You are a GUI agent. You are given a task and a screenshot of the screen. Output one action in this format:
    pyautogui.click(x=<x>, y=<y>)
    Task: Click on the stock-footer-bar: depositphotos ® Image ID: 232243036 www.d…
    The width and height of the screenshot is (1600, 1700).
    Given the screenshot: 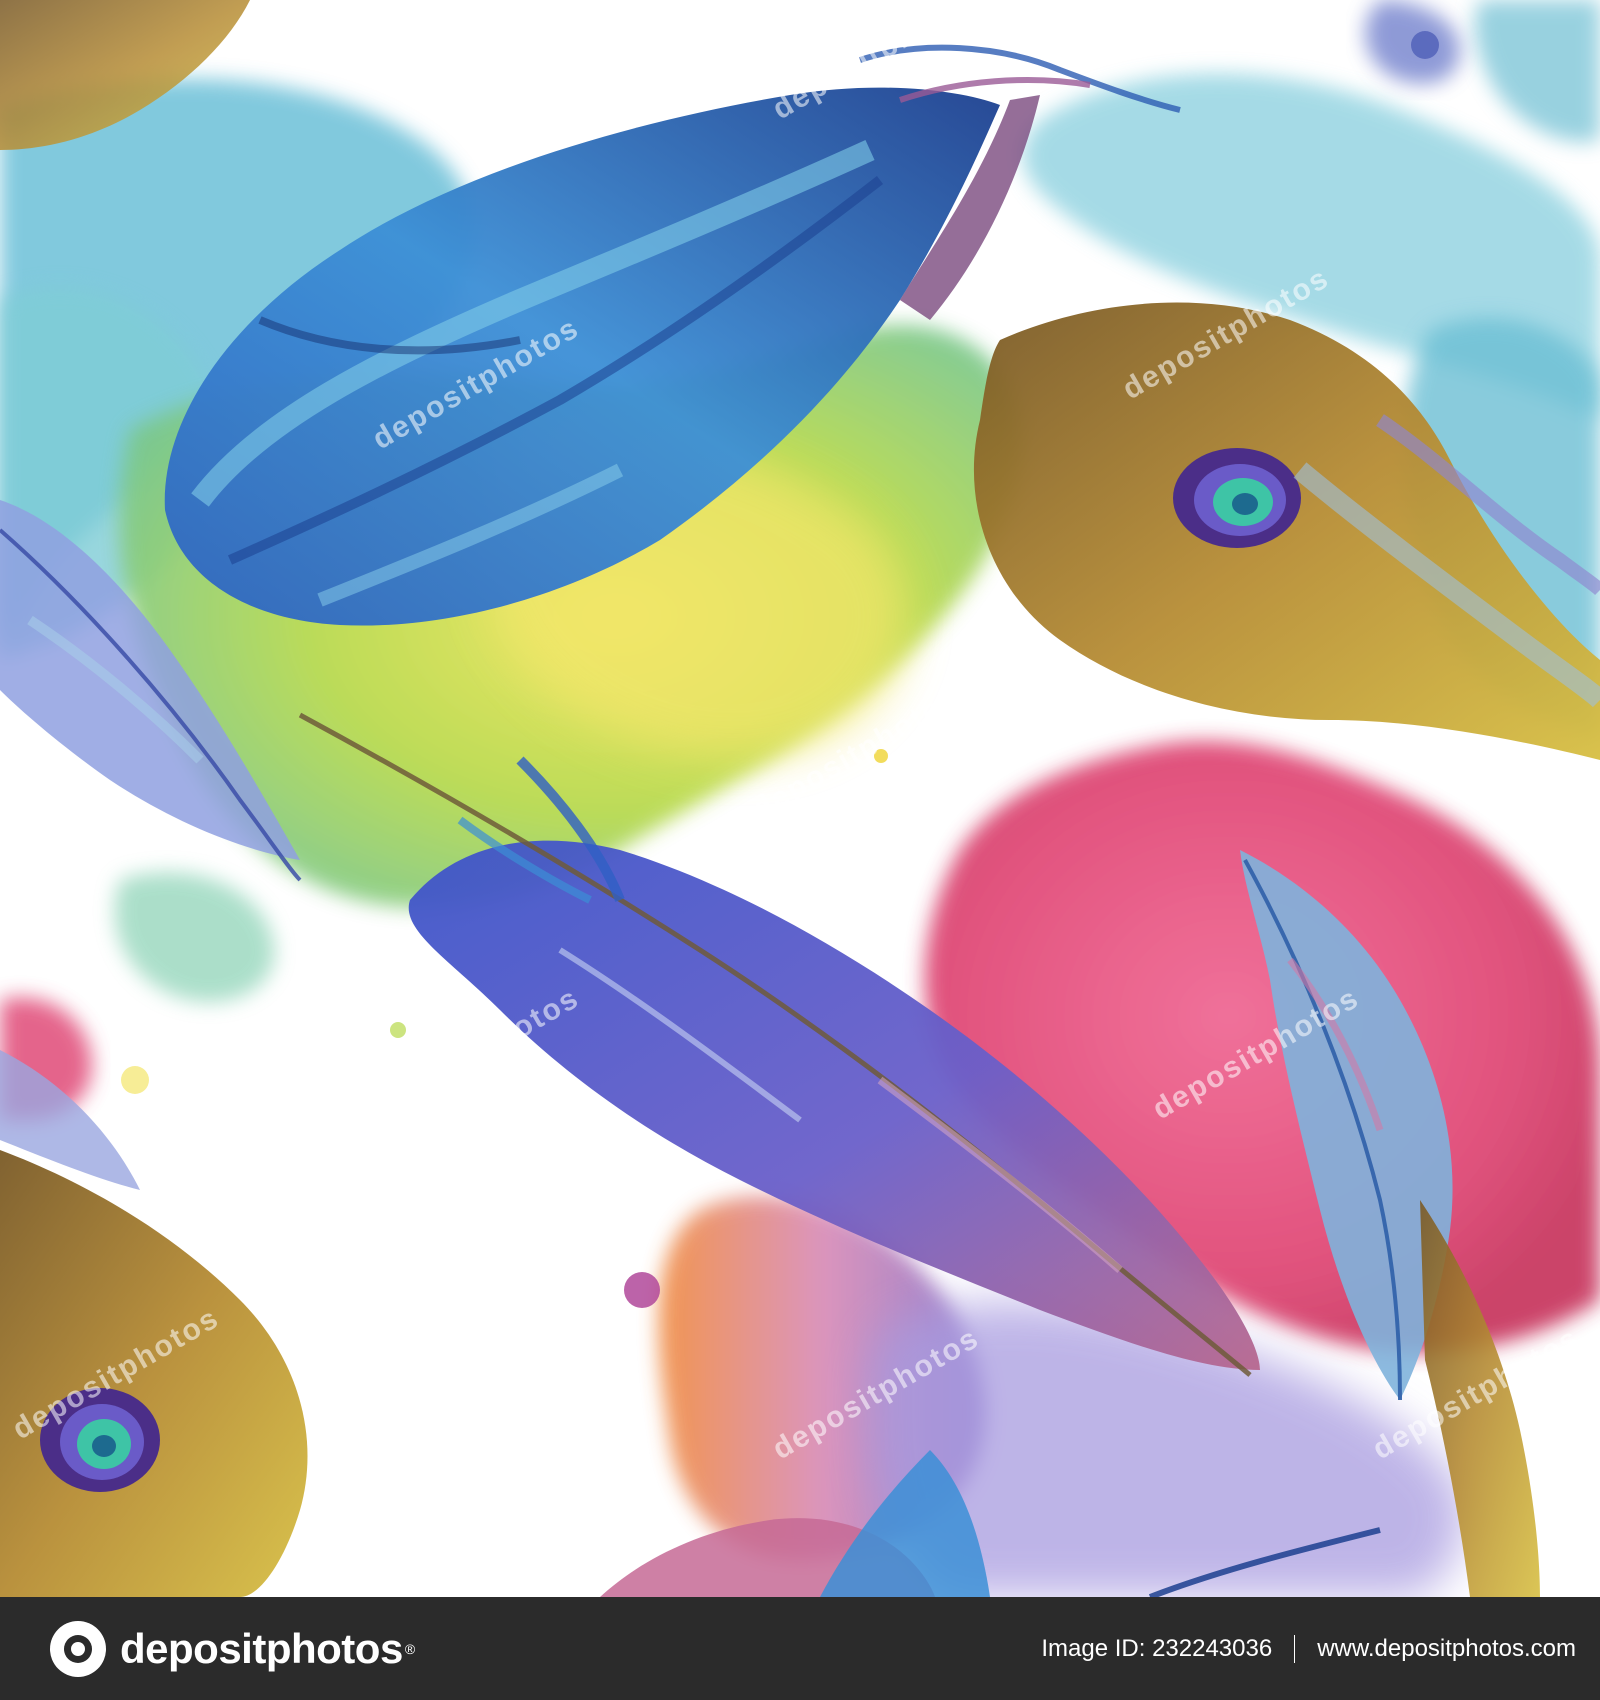 What is the action you would take?
    pyautogui.click(x=800, y=1648)
    